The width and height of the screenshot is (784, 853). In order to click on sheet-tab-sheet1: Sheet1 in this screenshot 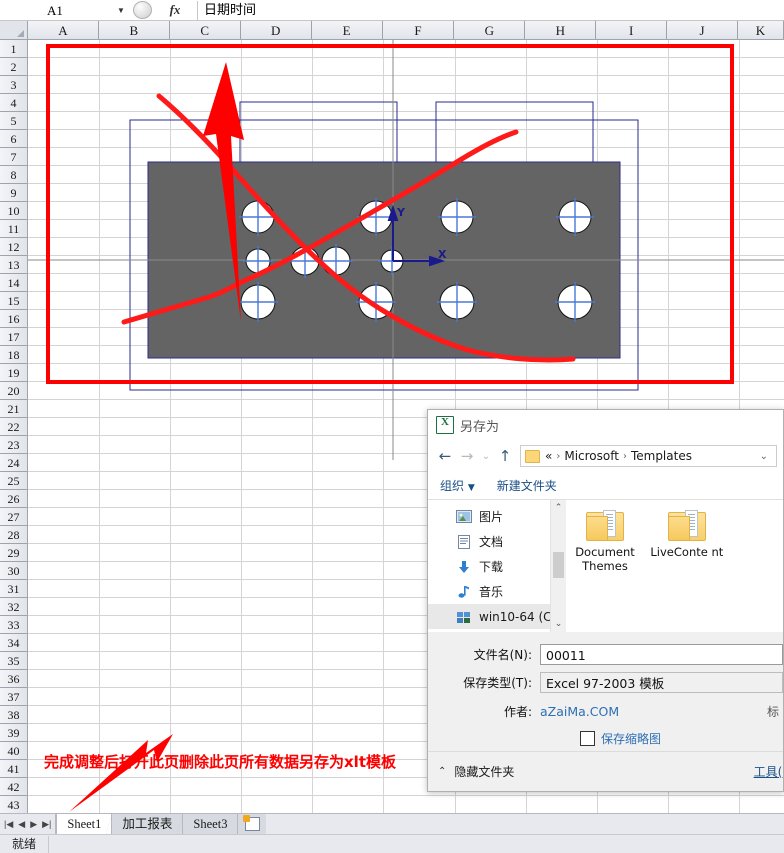, I will do `click(81, 824)`.